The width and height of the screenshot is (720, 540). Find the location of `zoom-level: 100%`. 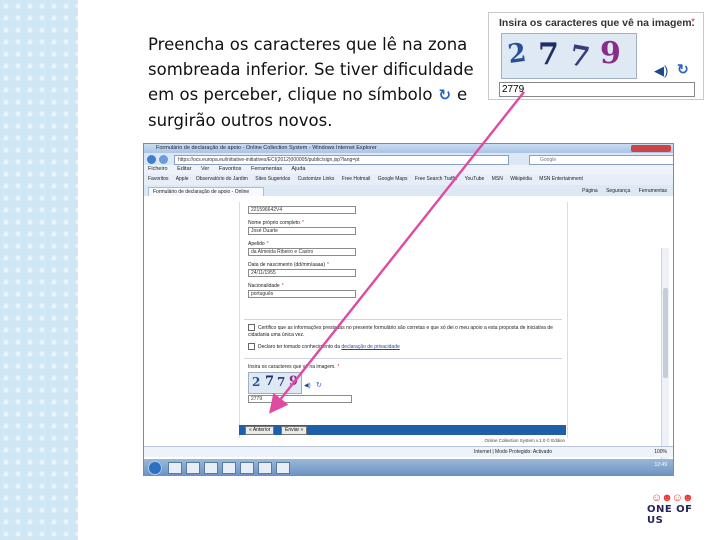

zoom-level: 100% is located at coordinates (660, 452).